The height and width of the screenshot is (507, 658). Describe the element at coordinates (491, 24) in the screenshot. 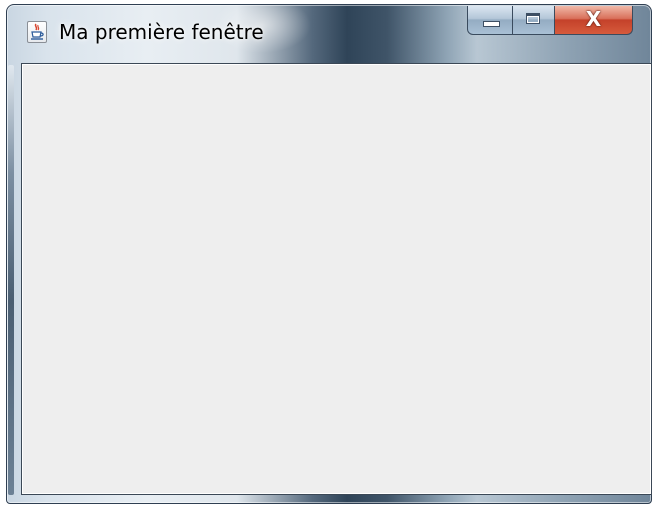

I see `minimize-icon` at that location.